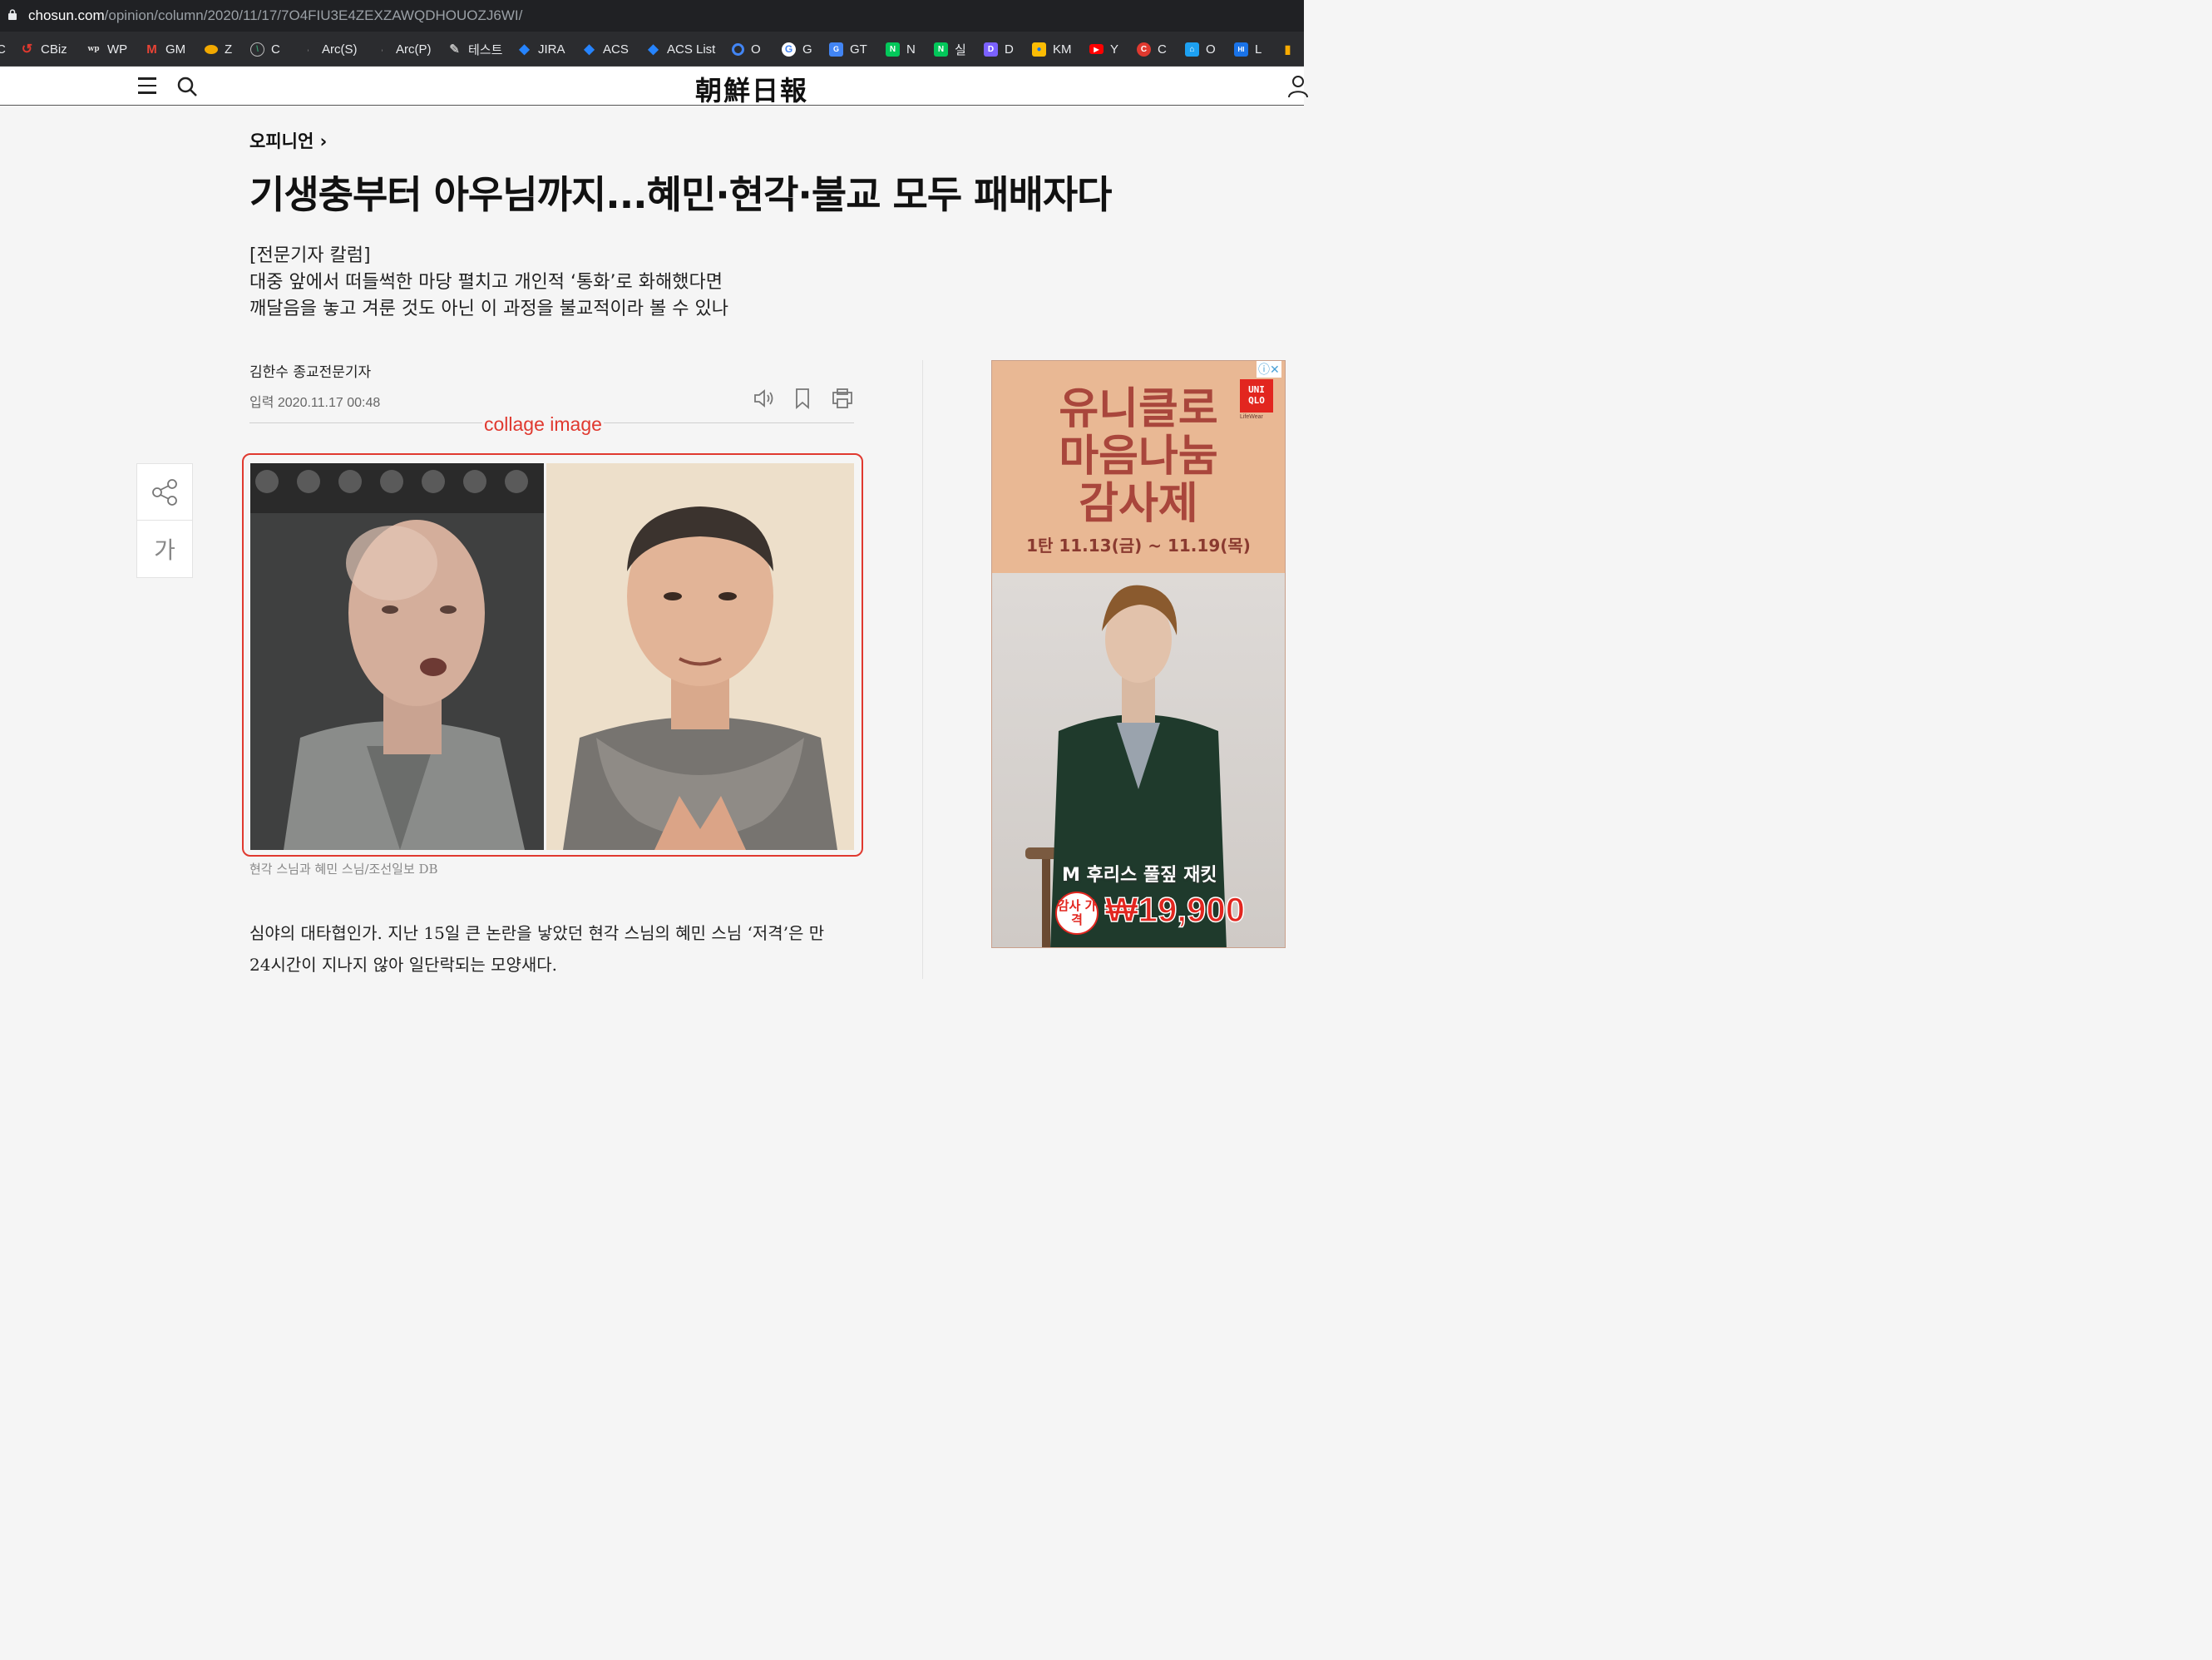 The image size is (2212, 1660). I want to click on o-icon: ⌂, so click(1192, 49).